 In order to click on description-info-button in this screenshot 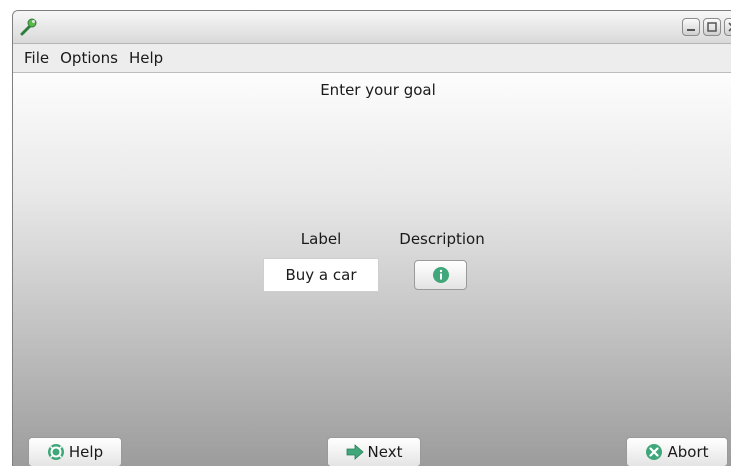, I will do `click(440, 275)`.